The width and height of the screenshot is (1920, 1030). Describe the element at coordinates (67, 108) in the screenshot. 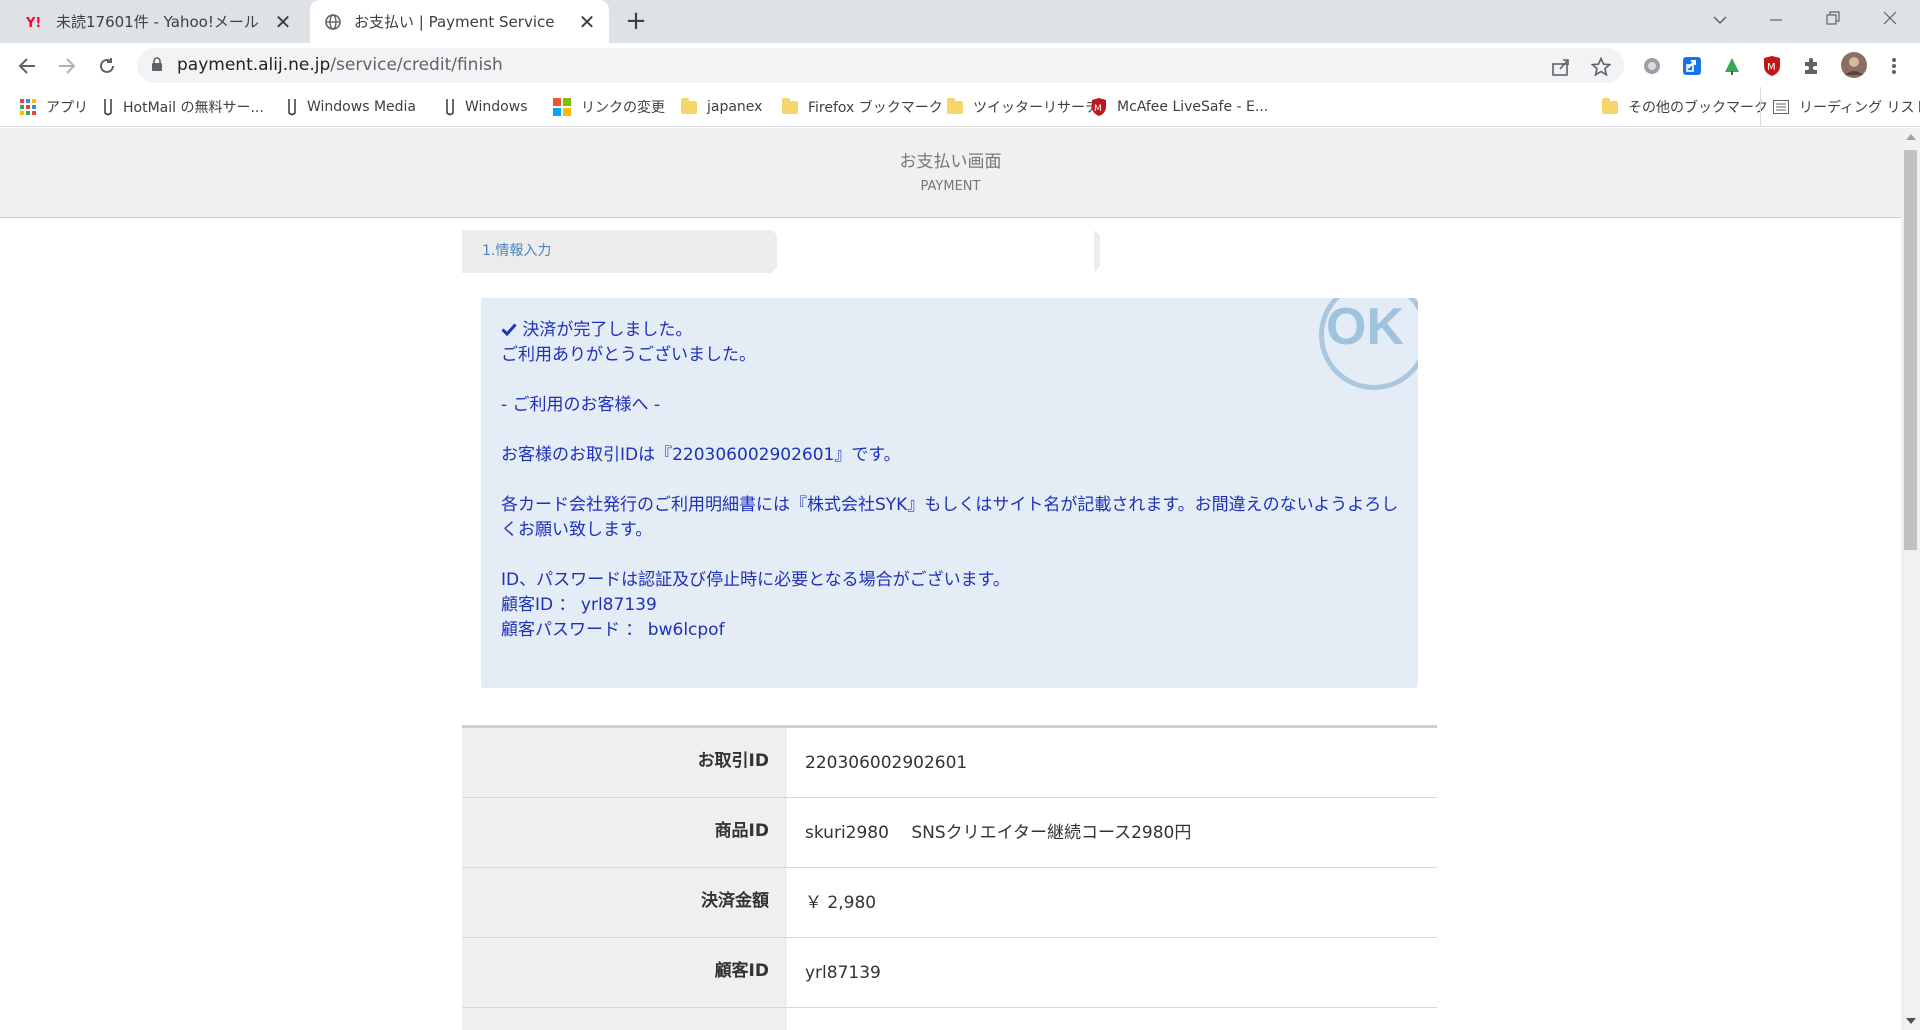

I see `bookmark-label: アプリ` at that location.